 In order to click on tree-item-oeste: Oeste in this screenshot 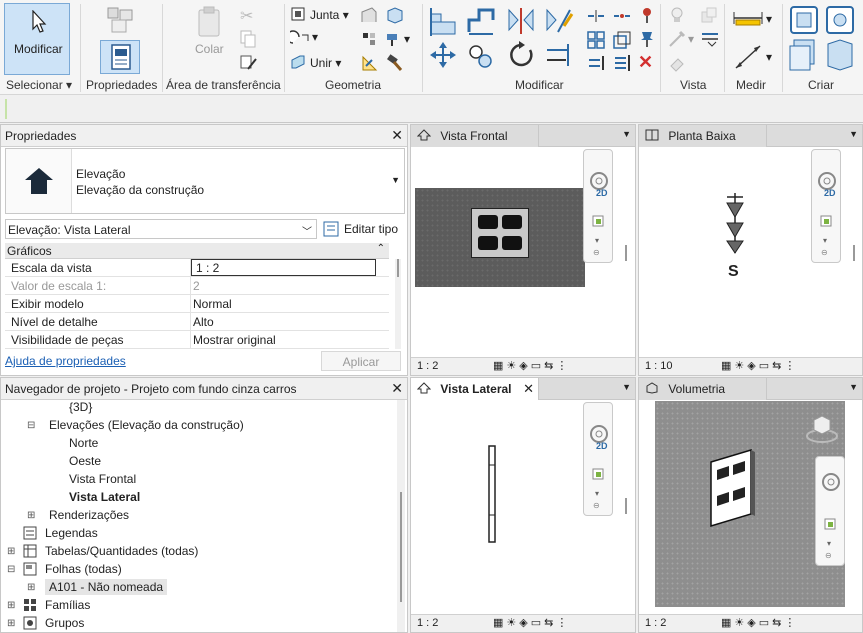, I will do `click(85, 461)`.